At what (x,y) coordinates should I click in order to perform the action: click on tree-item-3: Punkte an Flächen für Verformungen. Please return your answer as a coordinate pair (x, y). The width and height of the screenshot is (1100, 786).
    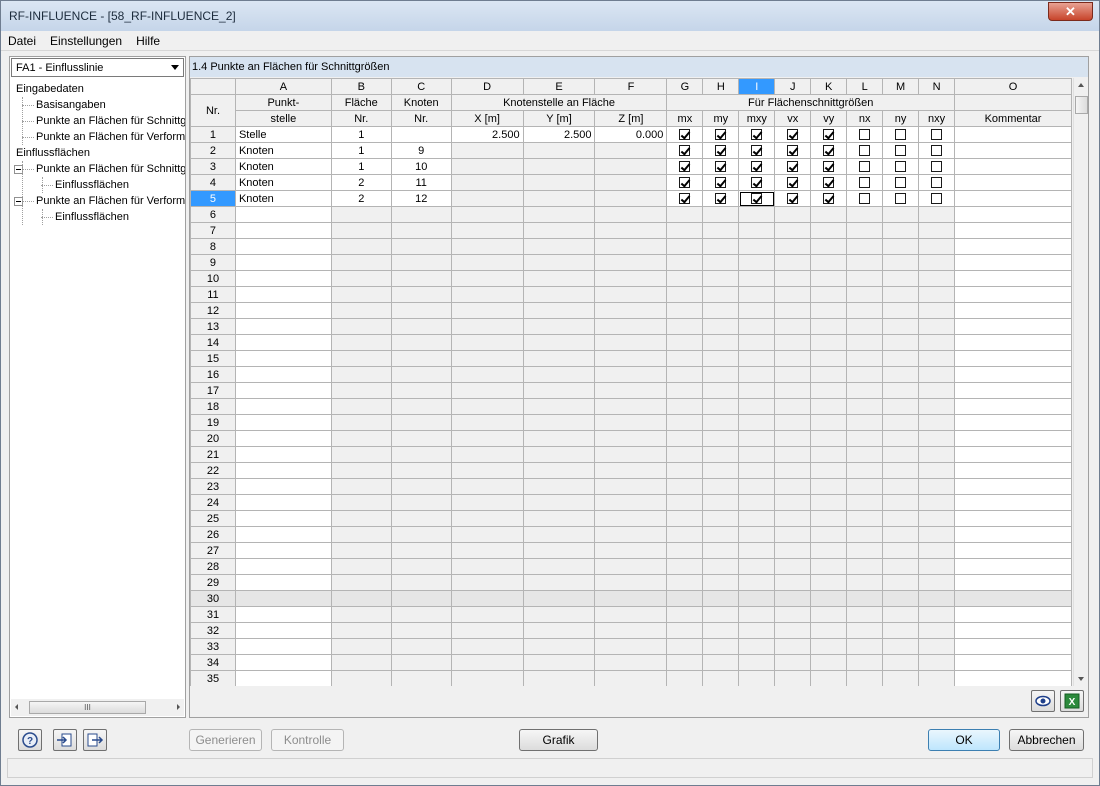
    Looking at the image, I should click on (110, 137).